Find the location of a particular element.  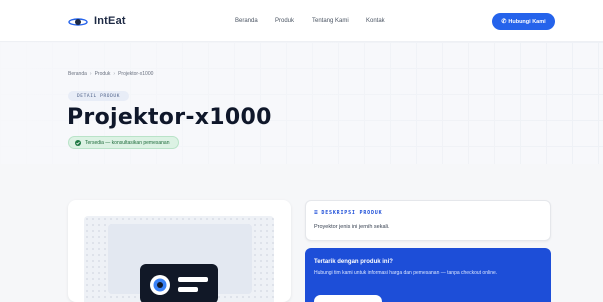

product-image-card is located at coordinates (179, 251).